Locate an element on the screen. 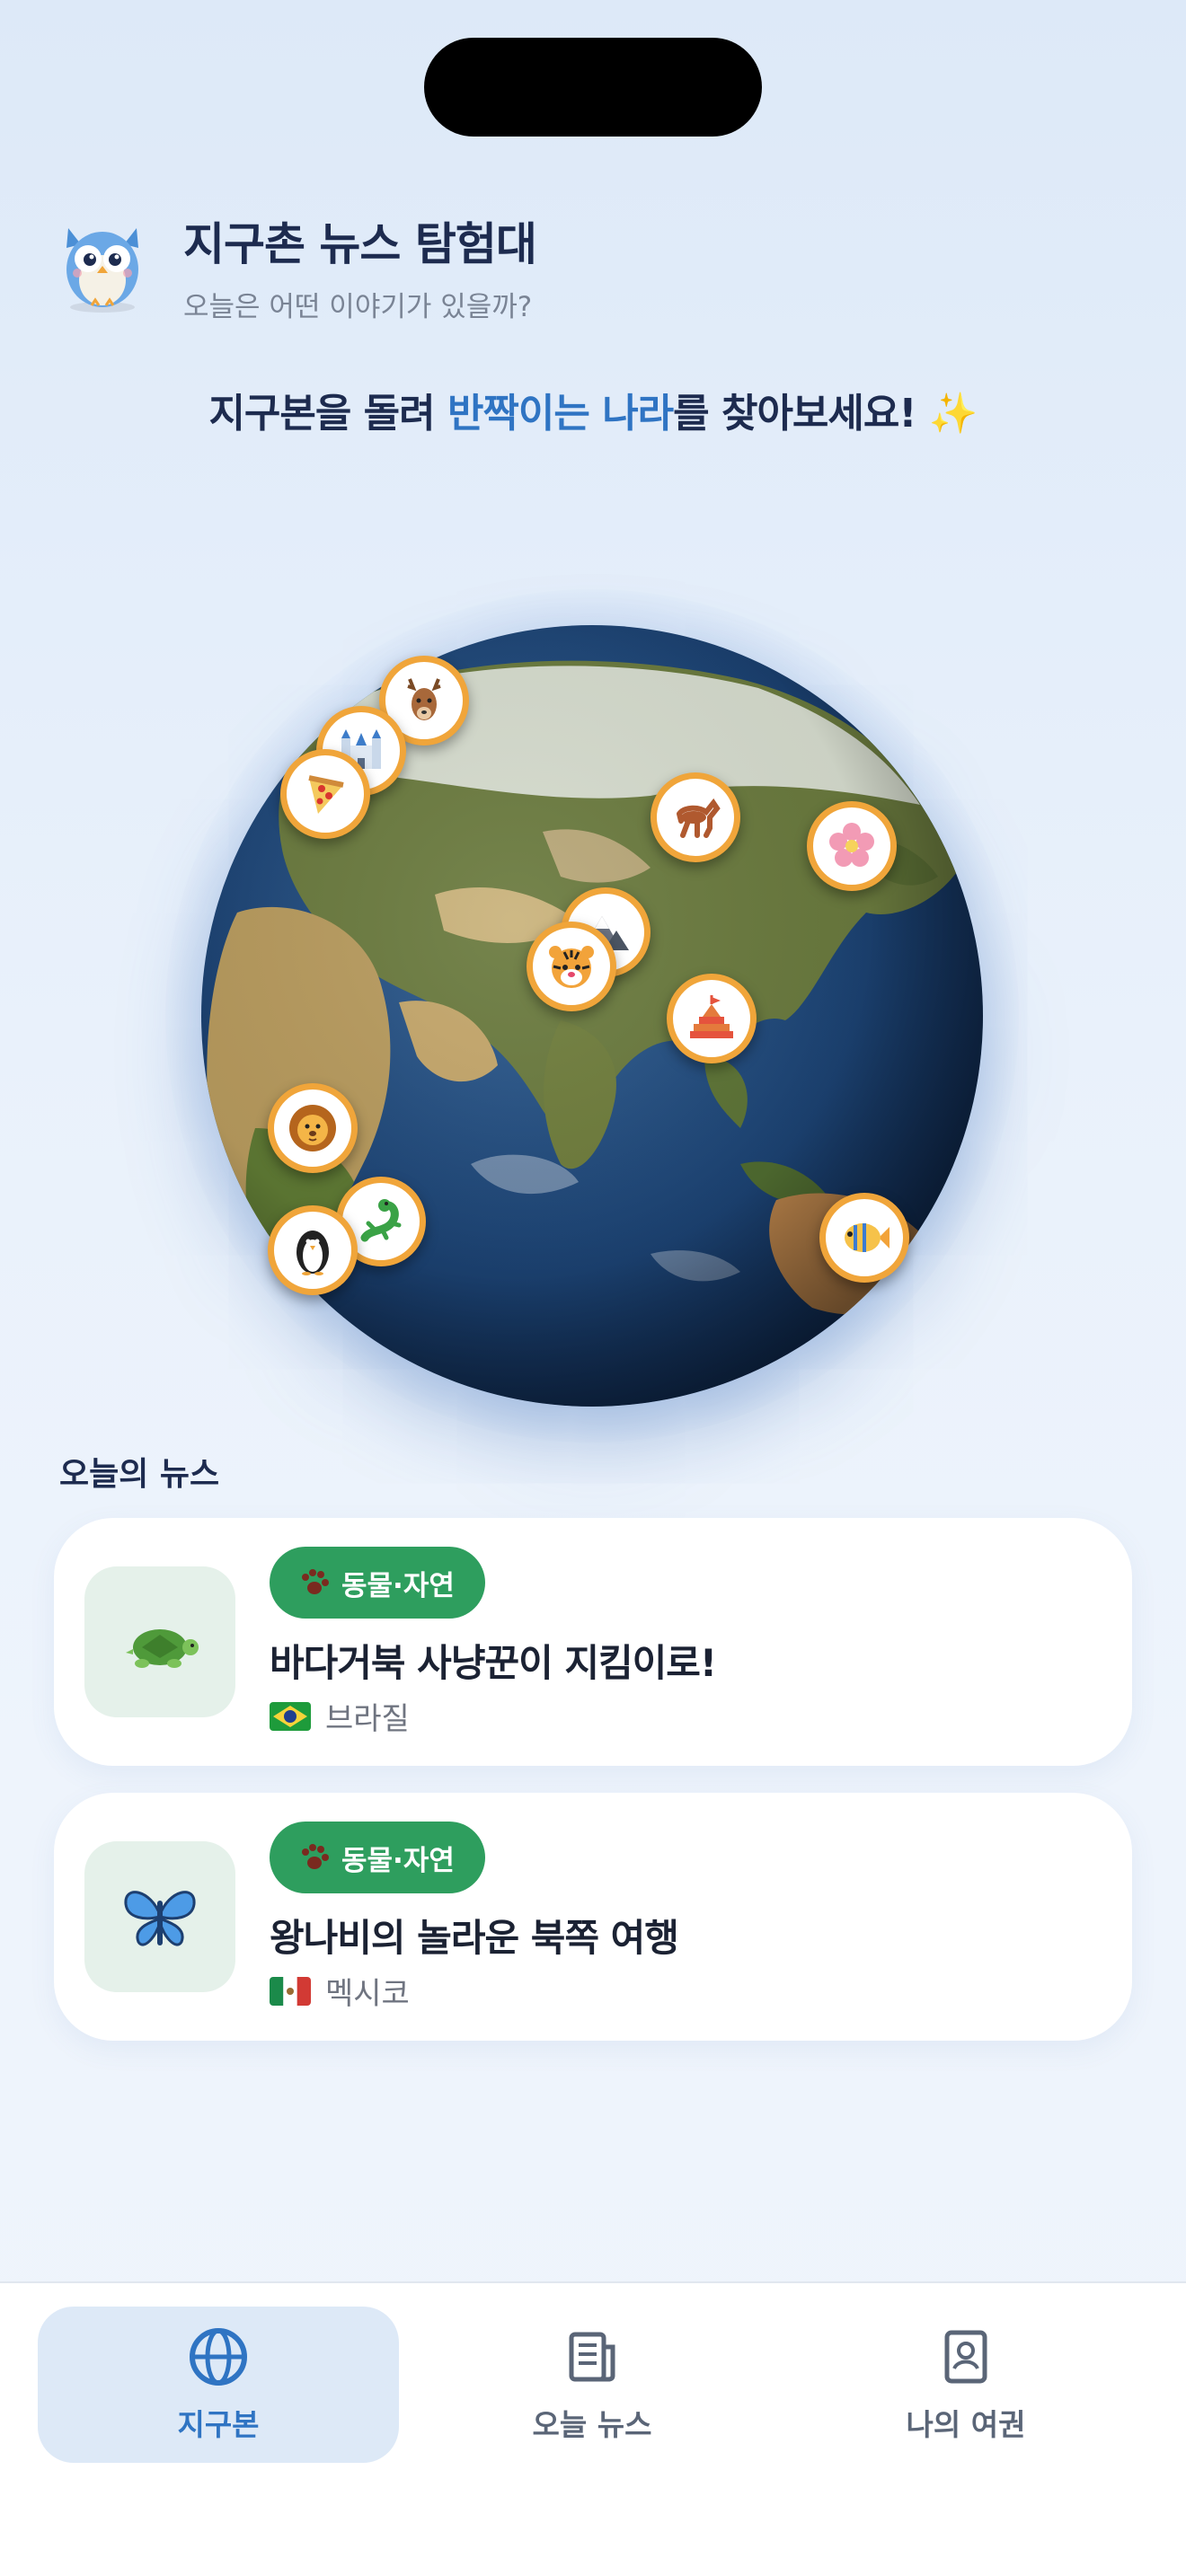  country-name: 브라질 is located at coordinates (367, 1719).